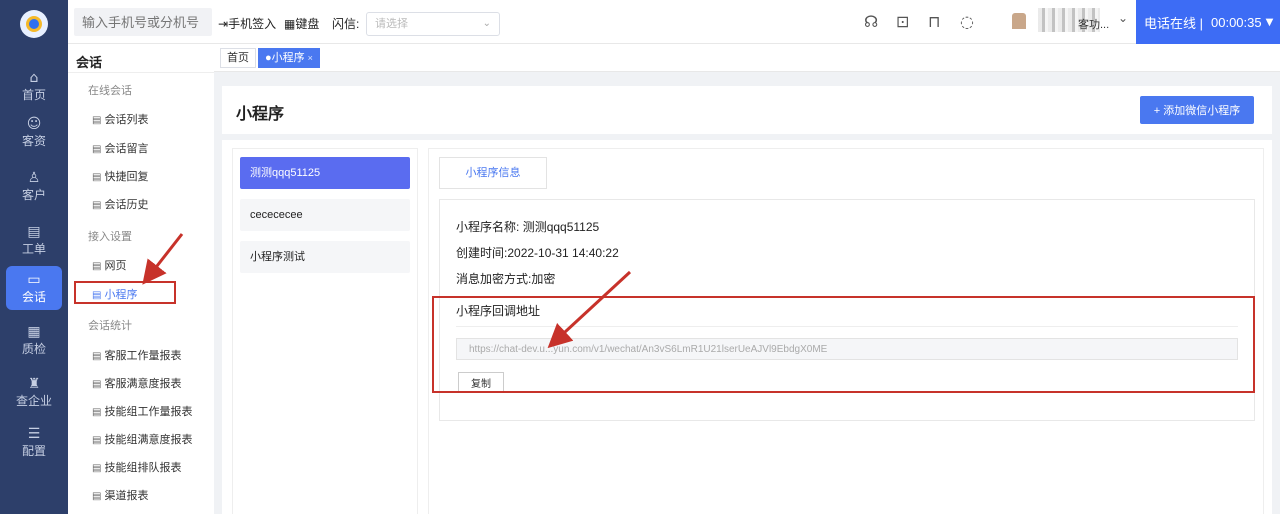 The width and height of the screenshot is (1280, 514). What do you see at coordinates (247, 23) in the screenshot?
I see `sign-in-button: ⇥手机签入` at bounding box center [247, 23].